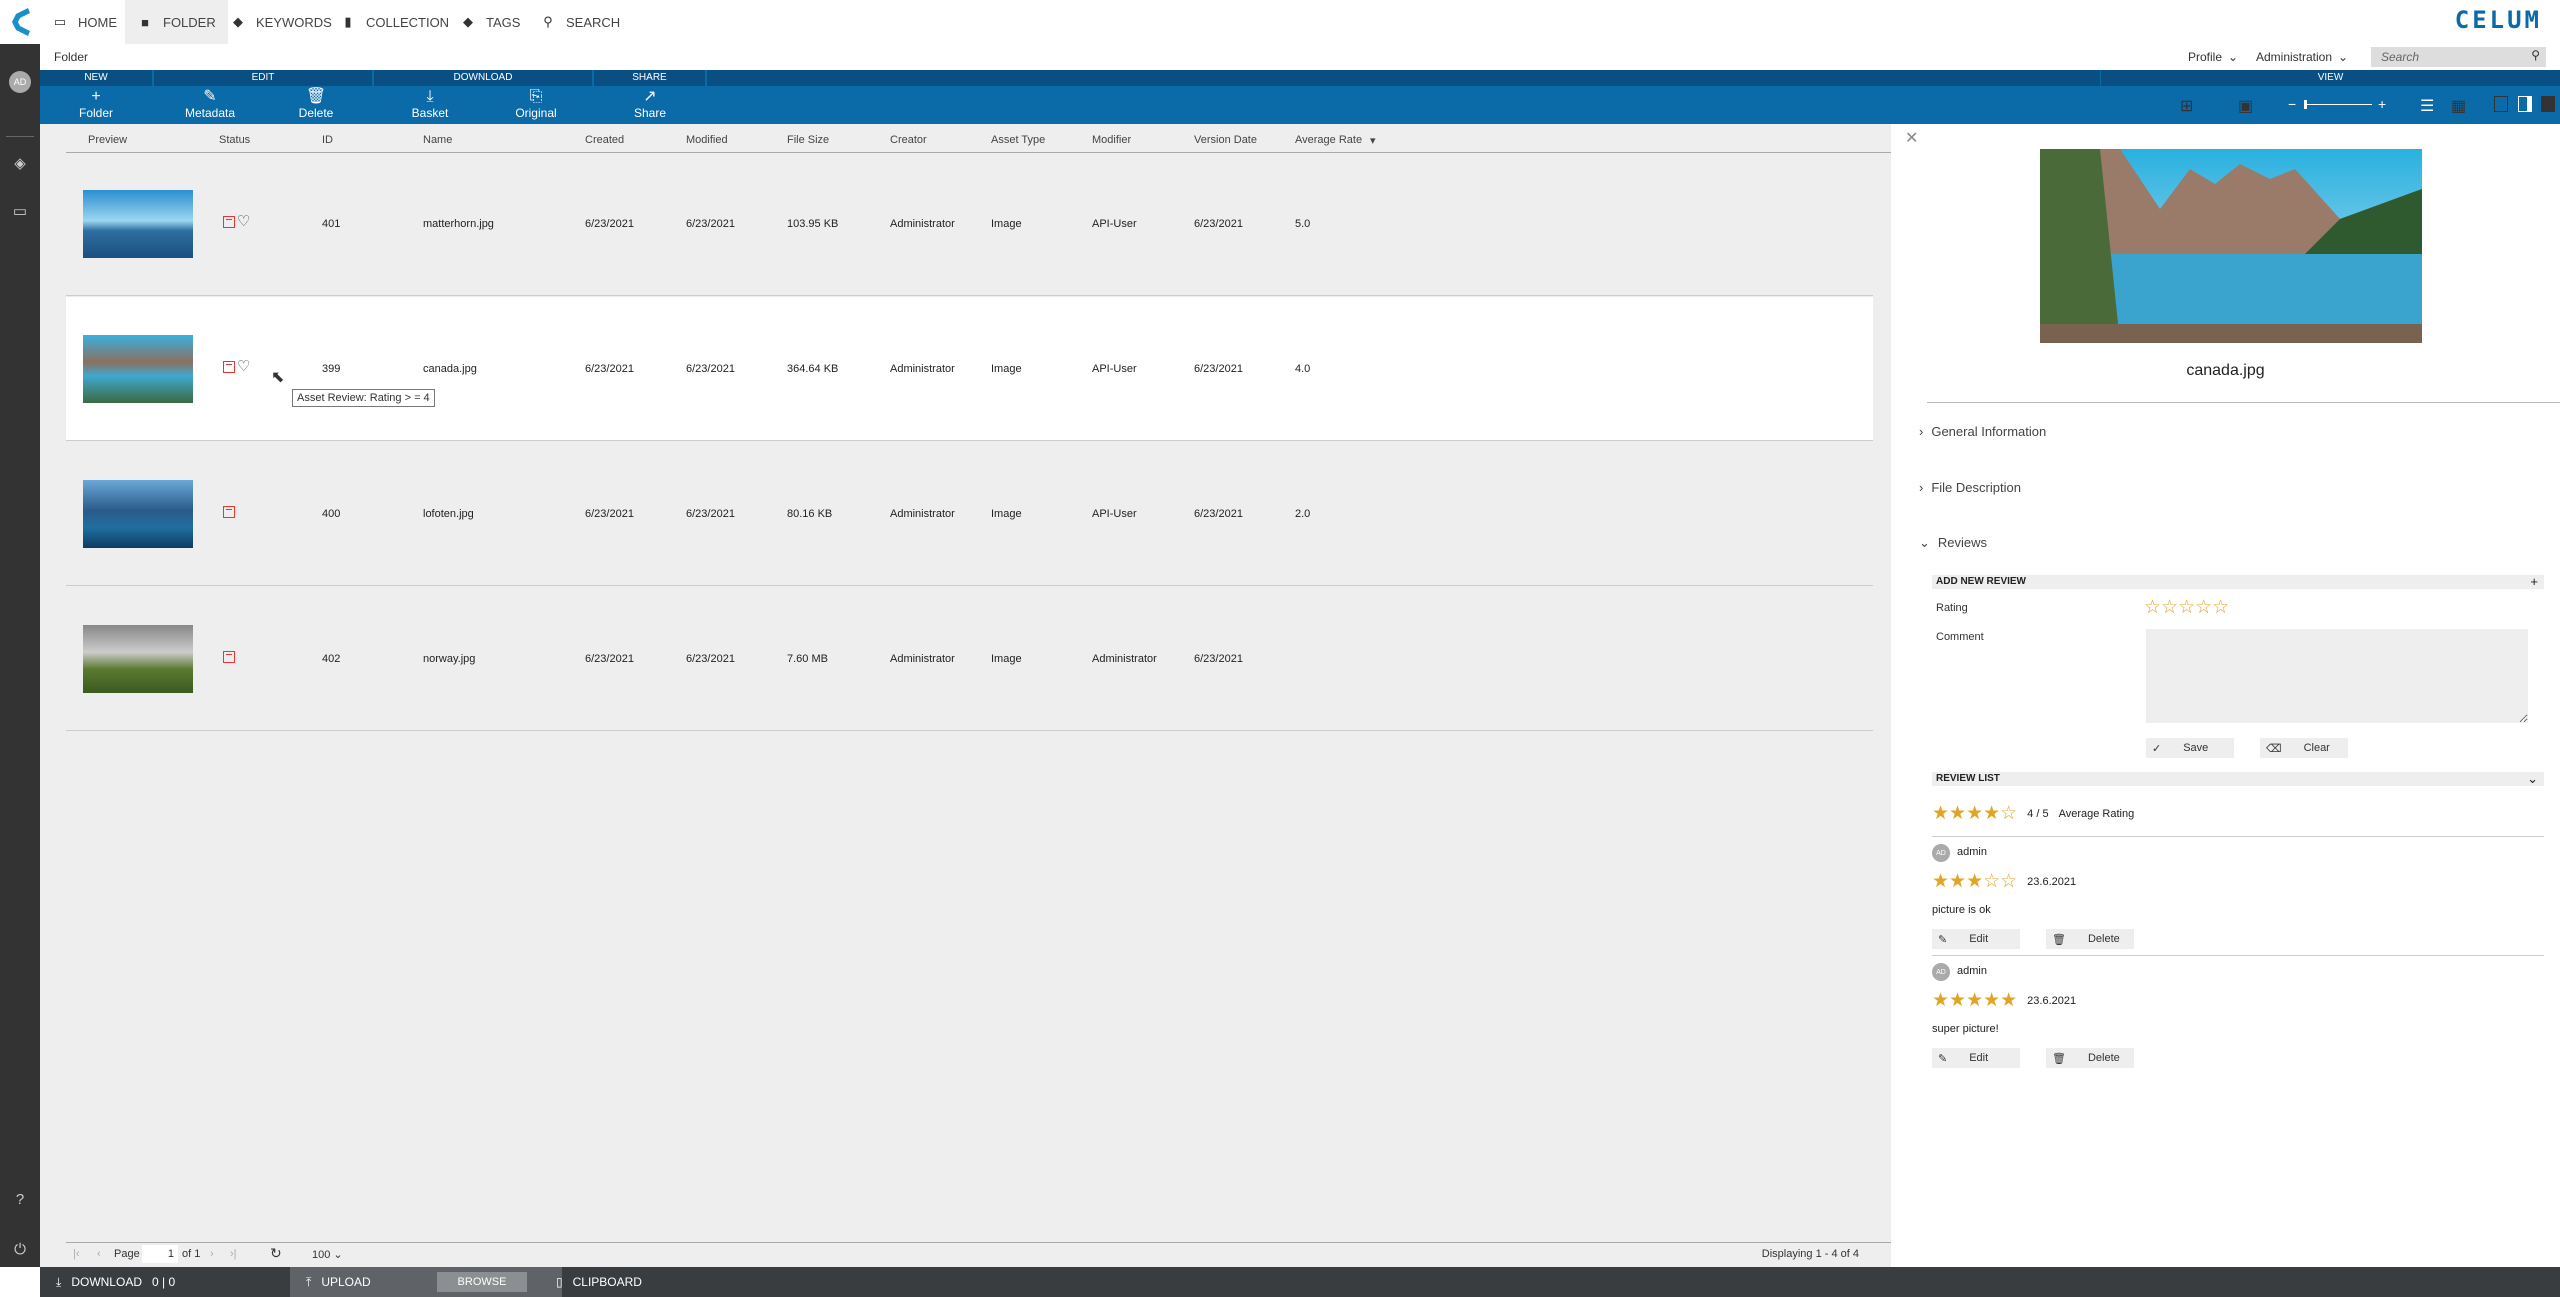 This screenshot has width=2560, height=1297. What do you see at coordinates (2337, 676) in the screenshot?
I see `comment-textarea` at bounding box center [2337, 676].